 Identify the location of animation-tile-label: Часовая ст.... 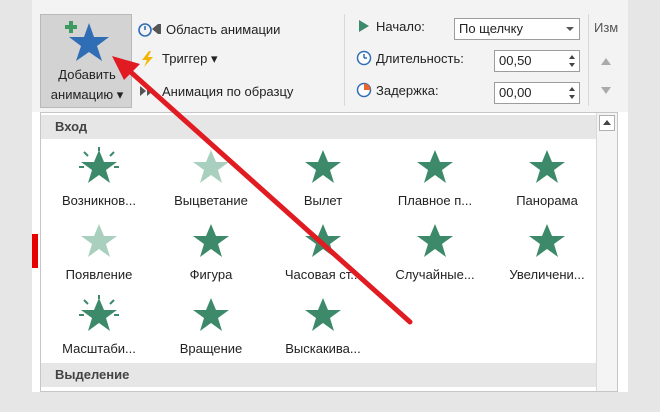
(323, 274).